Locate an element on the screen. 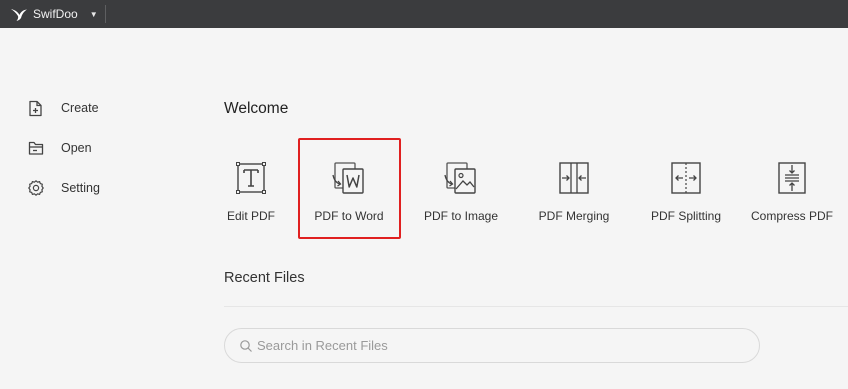 Image resolution: width=848 pixels, height=389 pixels. folder-open-icon is located at coordinates (36, 148).